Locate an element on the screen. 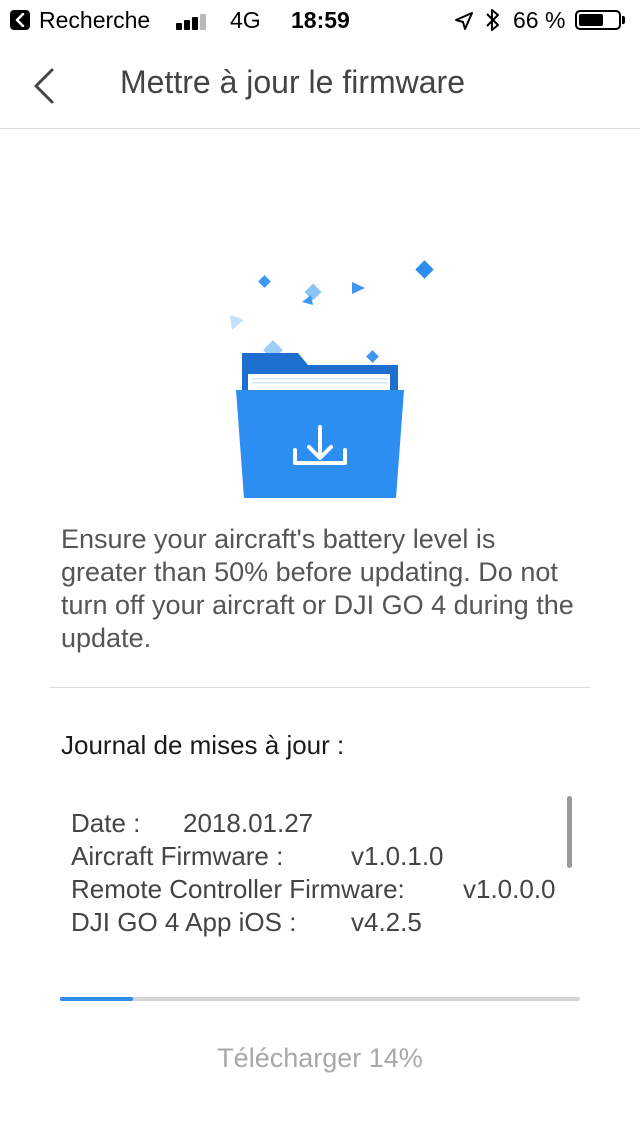 The image size is (640, 1136). chevron-left-icon is located at coordinates (44, 86).